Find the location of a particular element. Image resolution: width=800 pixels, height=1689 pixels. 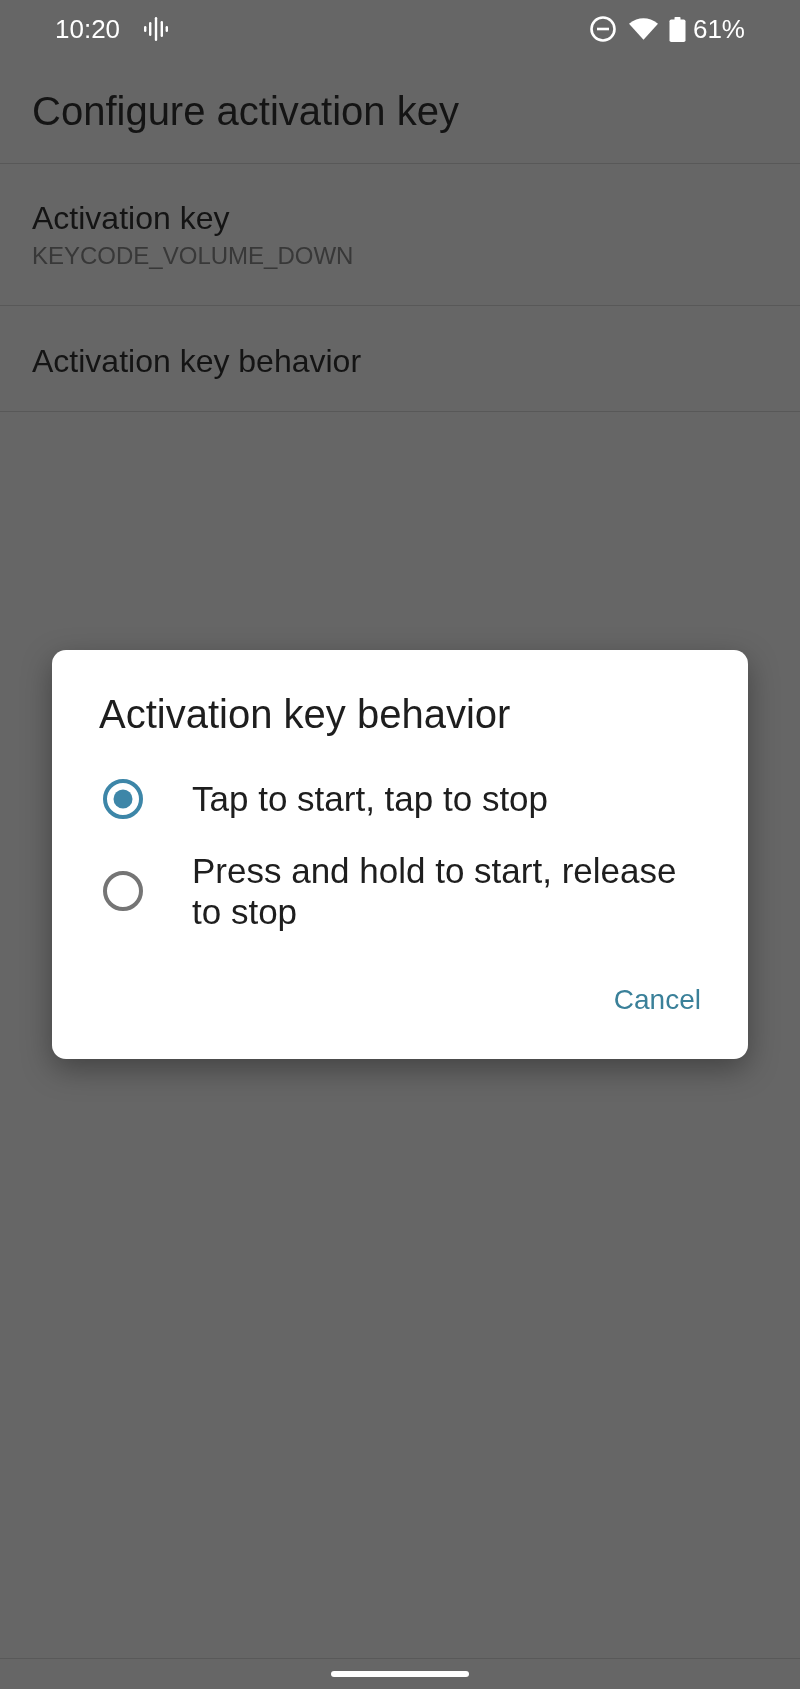

screen-title: Configure activation key is located at coordinates (245, 110).